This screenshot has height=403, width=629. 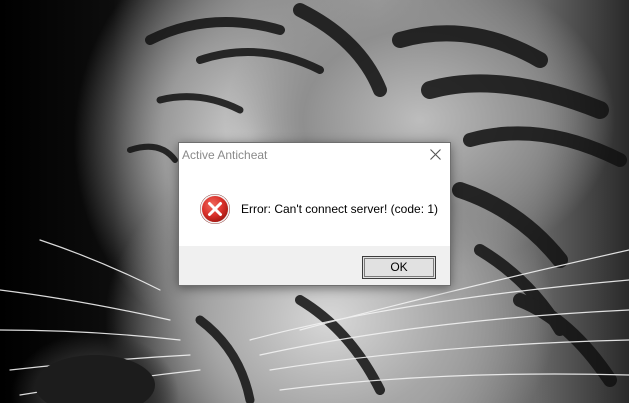 I want to click on dialog-content: Error: Can't connect server! (code: 1), so click(x=314, y=206).